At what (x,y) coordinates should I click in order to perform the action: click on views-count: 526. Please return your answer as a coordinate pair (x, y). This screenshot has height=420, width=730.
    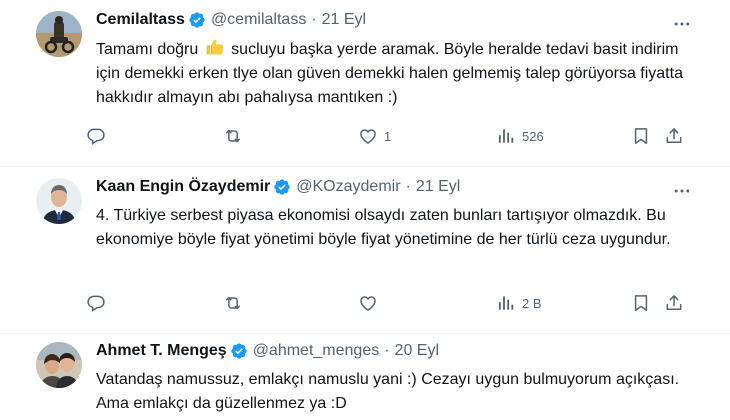
    Looking at the image, I should click on (533, 136).